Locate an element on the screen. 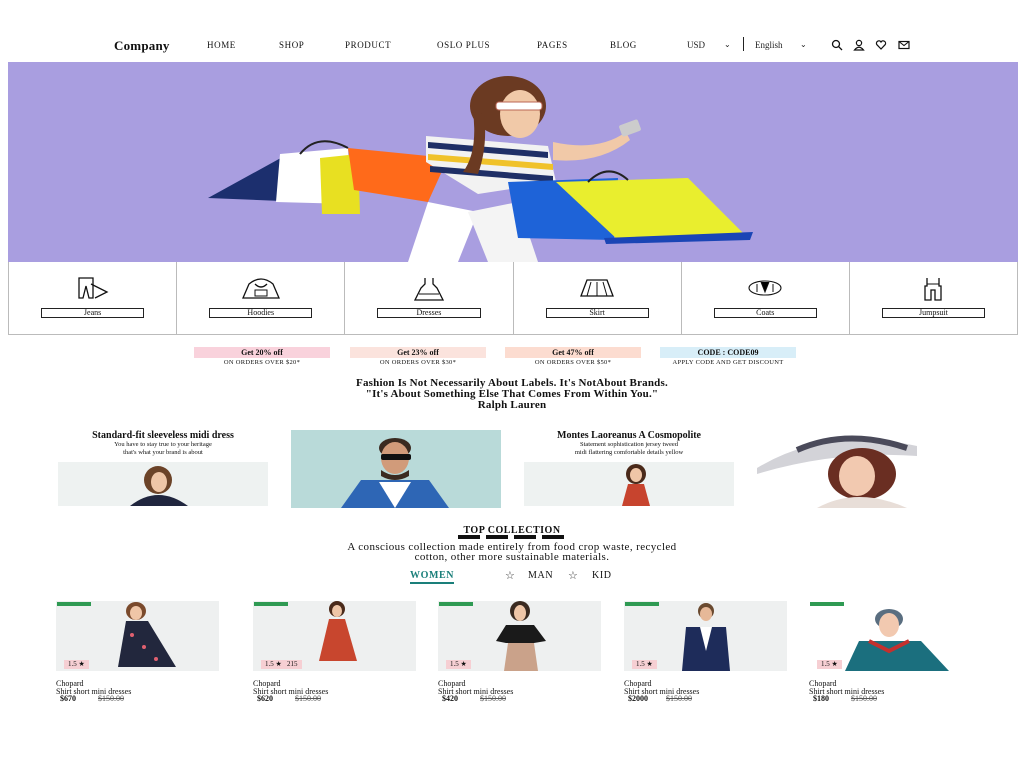 This screenshot has height=768, width=1024. promo-subtitle: ON ORDERS OVER $20* is located at coordinates (262, 362).